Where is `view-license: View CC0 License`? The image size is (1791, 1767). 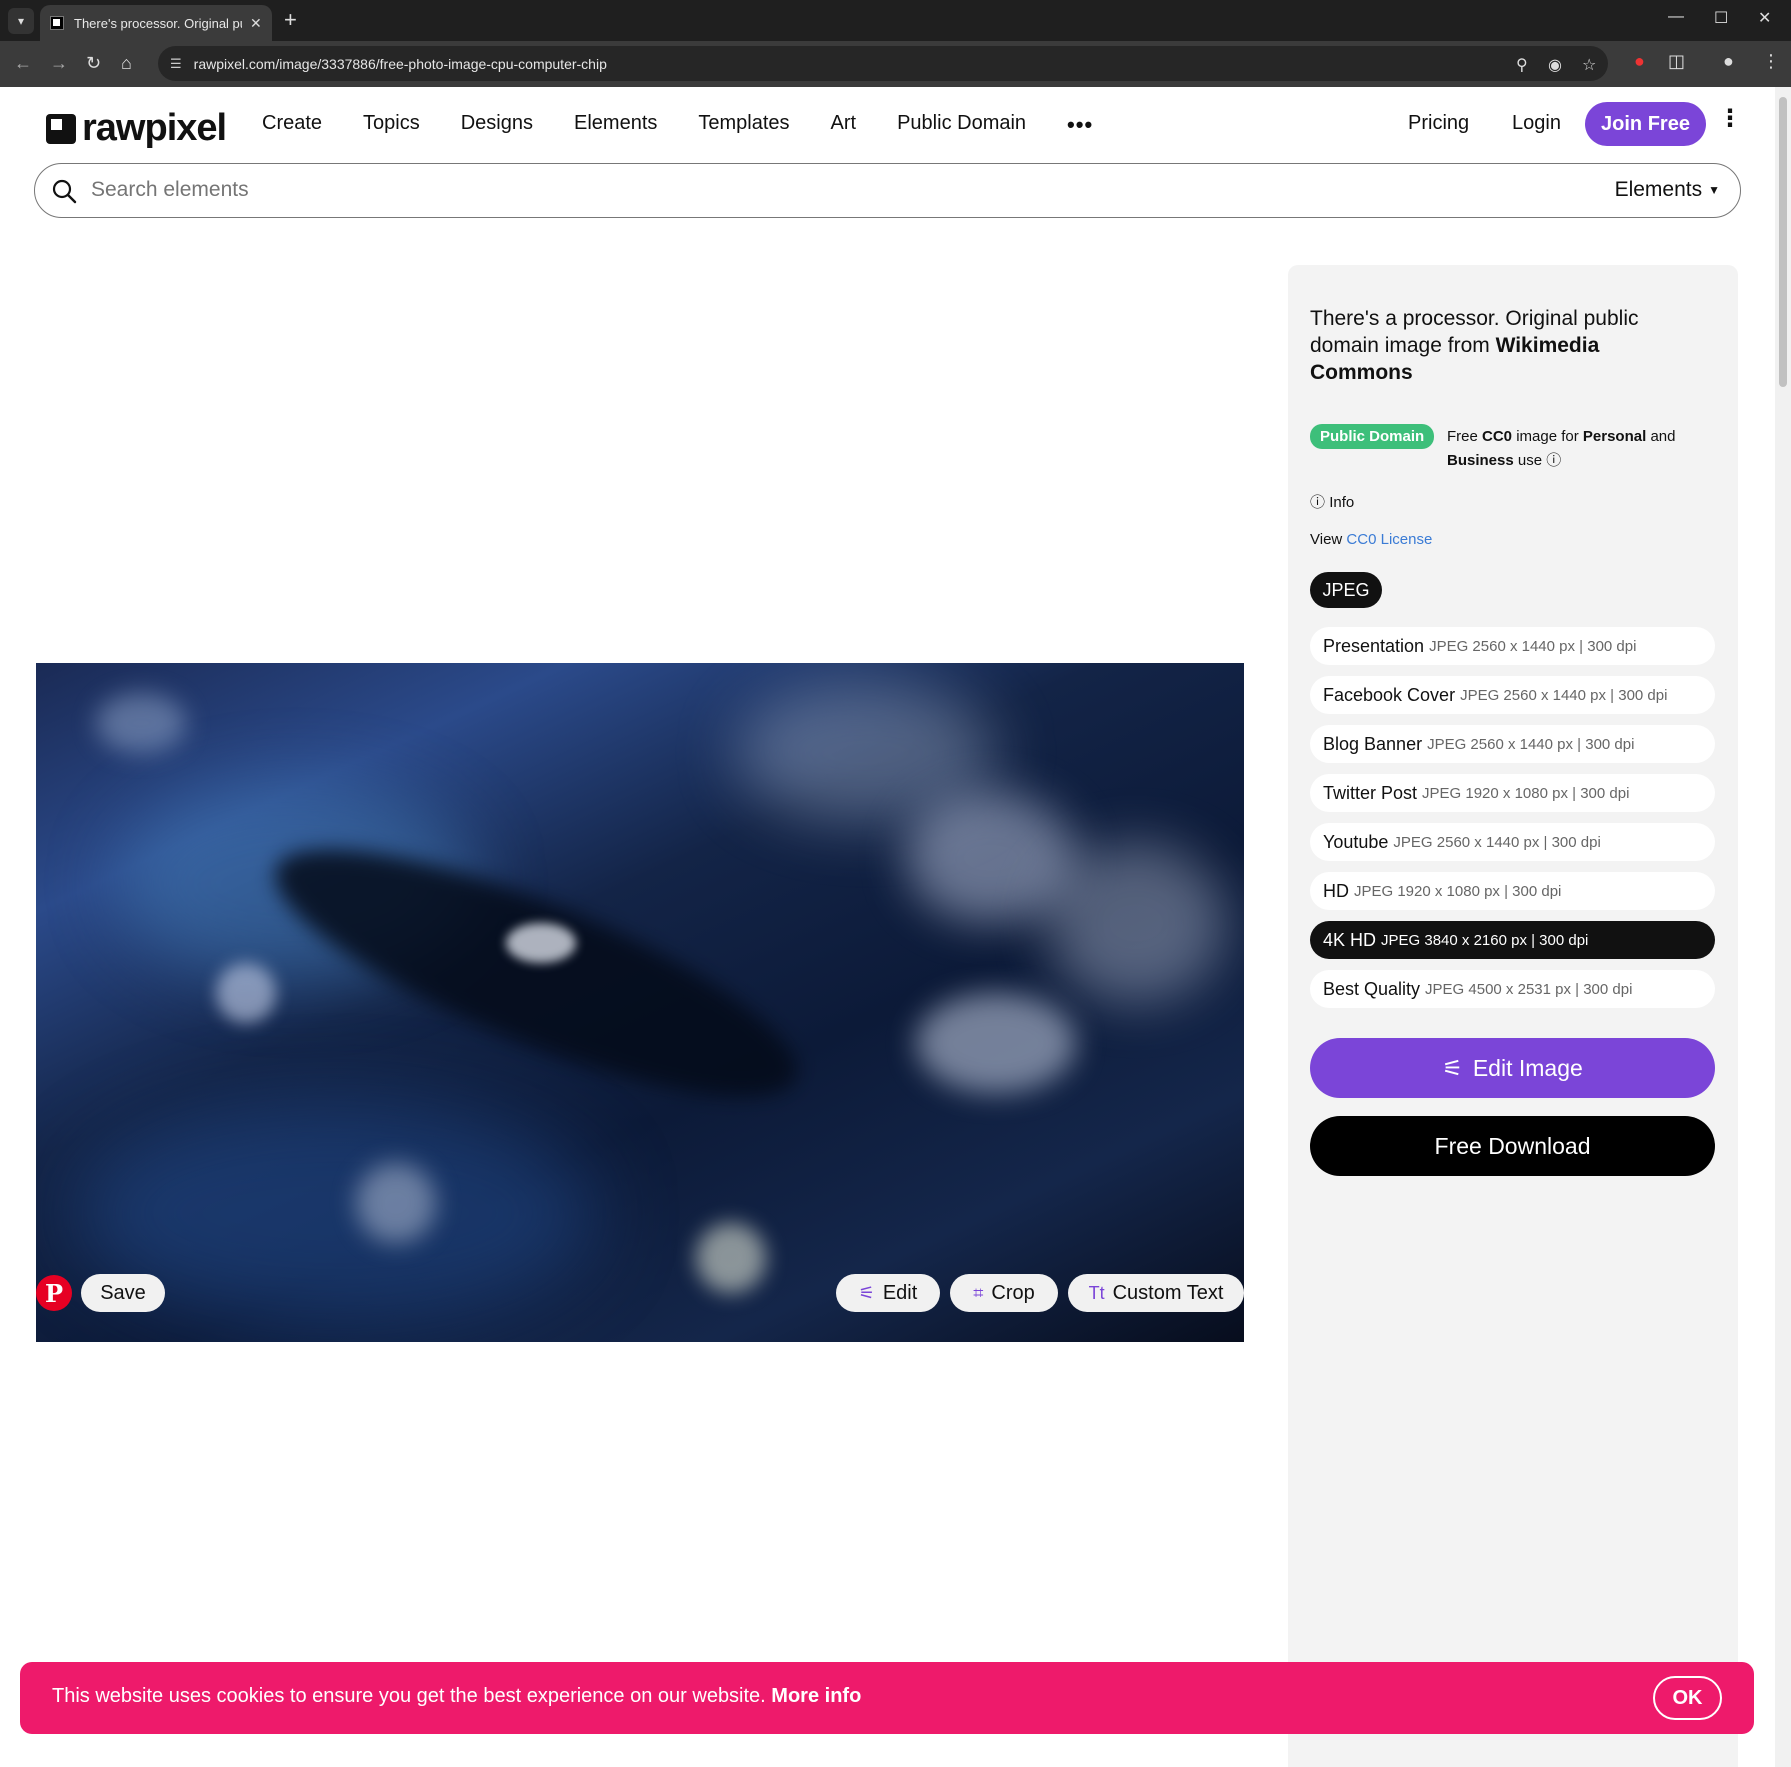
view-license: View CC0 License is located at coordinates (1371, 539).